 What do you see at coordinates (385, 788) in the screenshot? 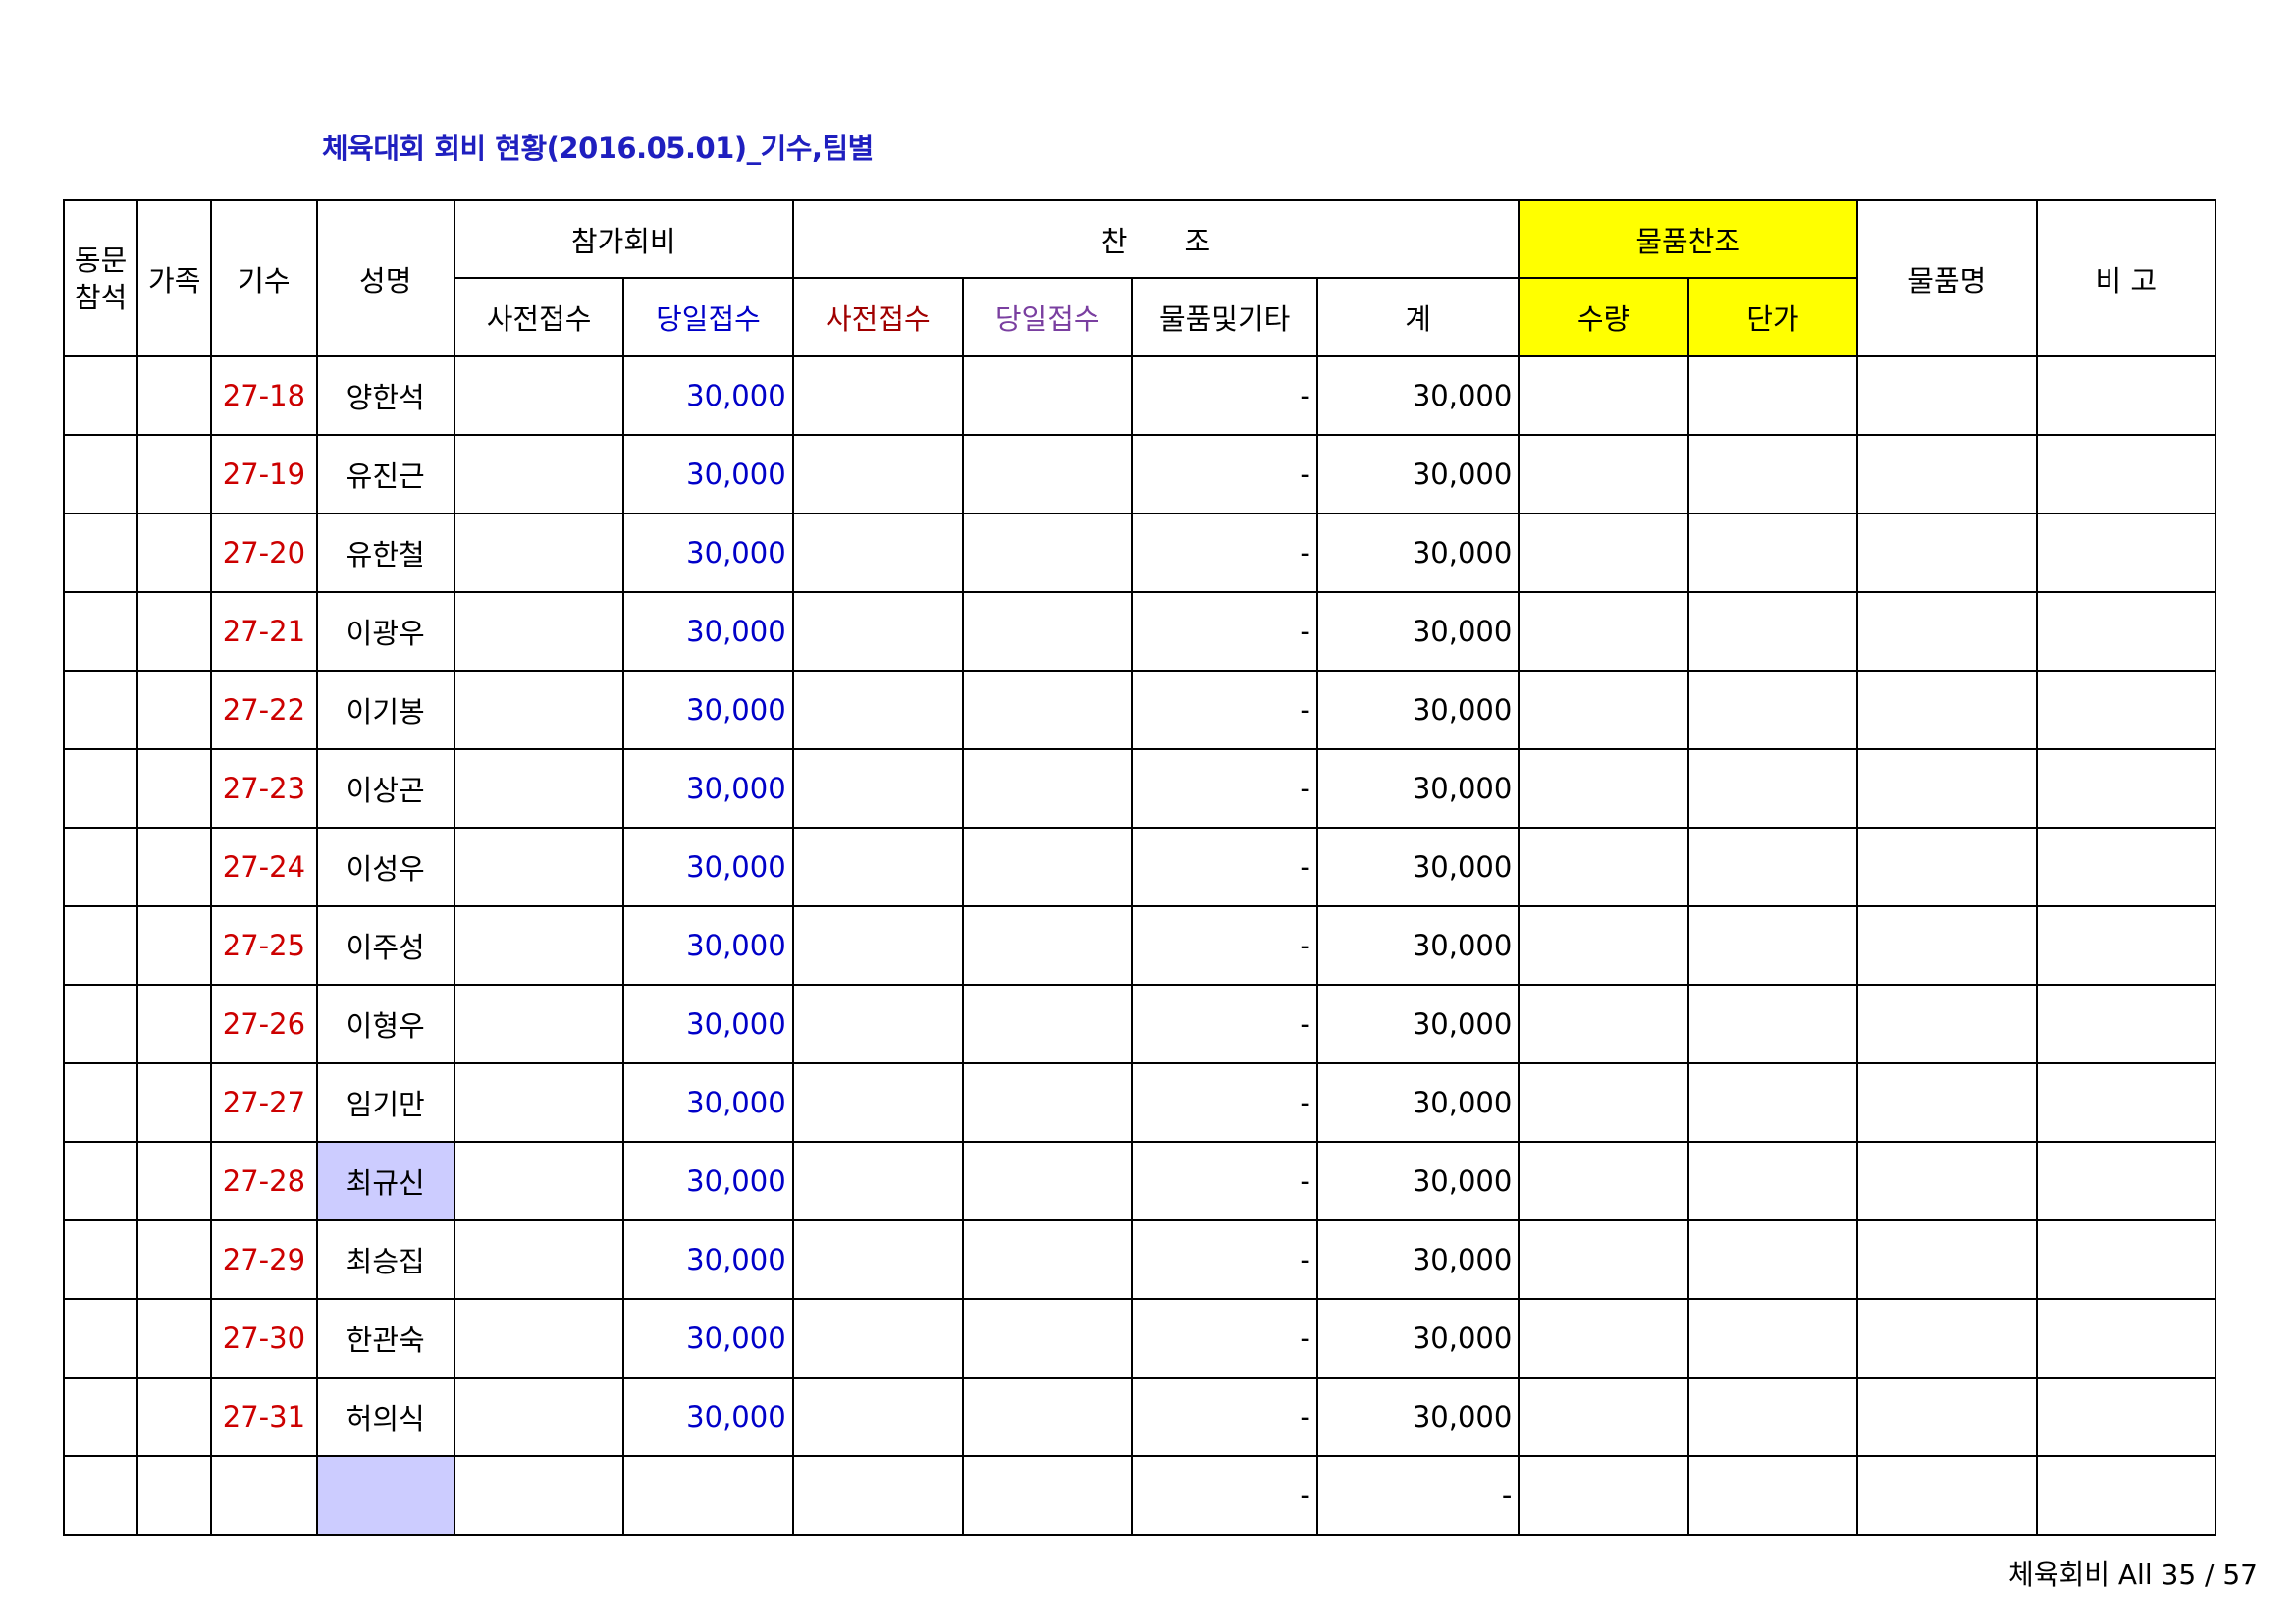
I see `cell-name: 이상곤` at bounding box center [385, 788].